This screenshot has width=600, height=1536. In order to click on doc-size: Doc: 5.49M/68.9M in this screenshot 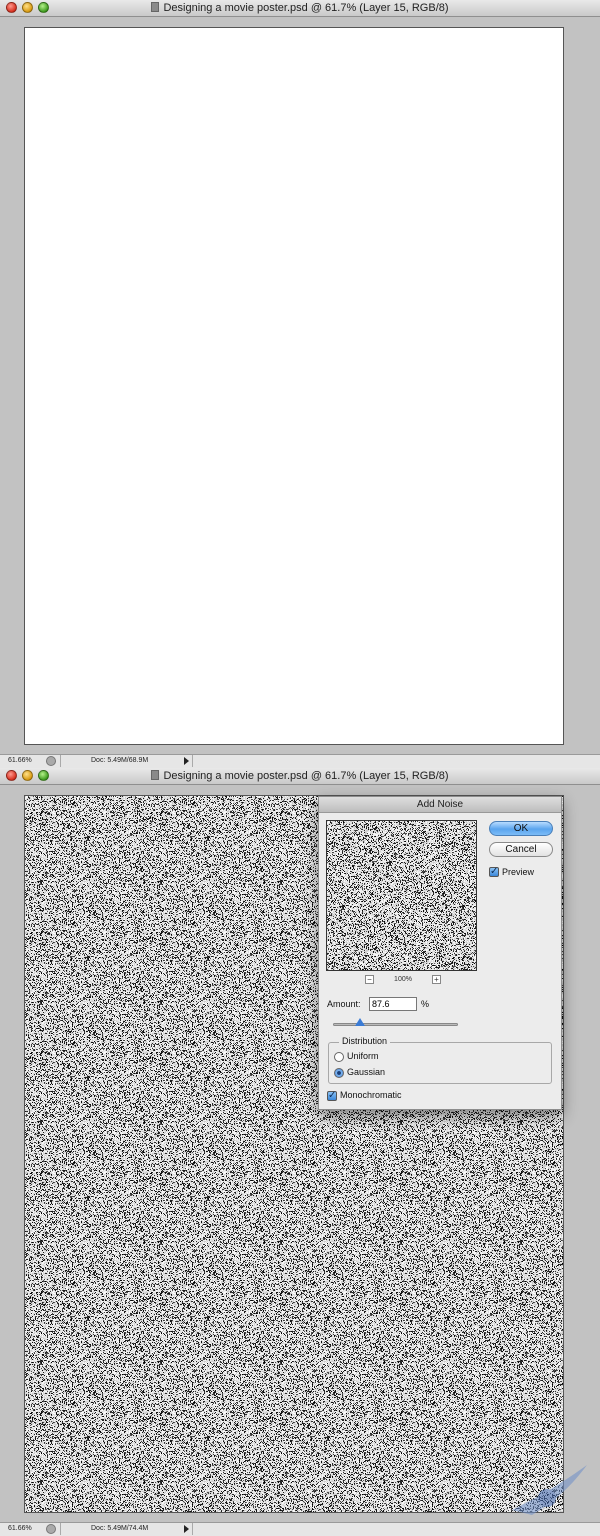, I will do `click(121, 761)`.